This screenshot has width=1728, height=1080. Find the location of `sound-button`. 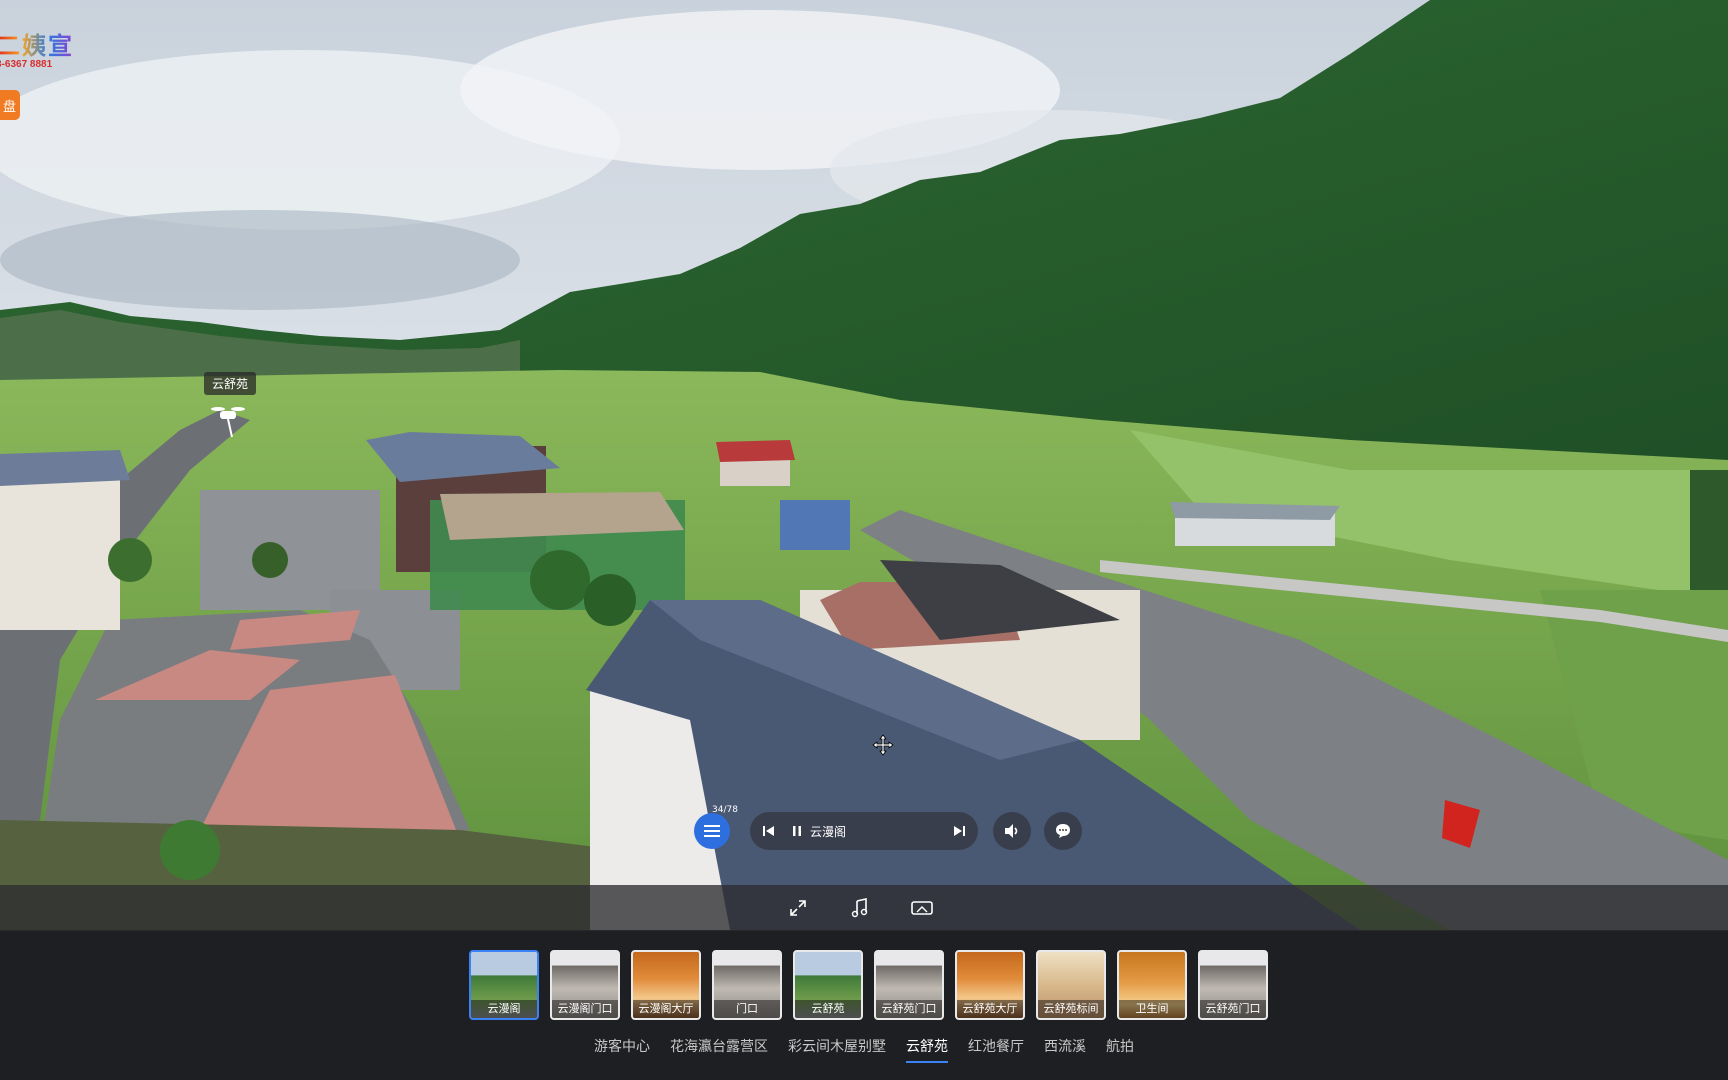

sound-button is located at coordinates (1012, 831).